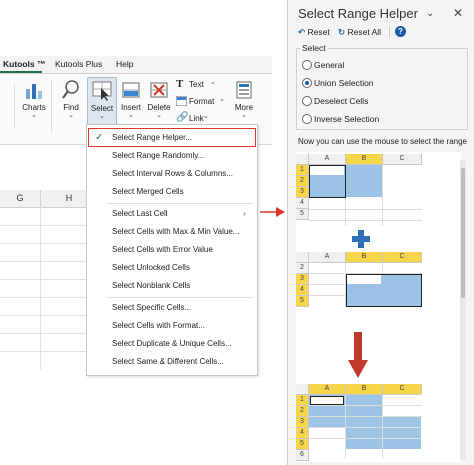 Image resolution: width=474 pixels, height=465 pixels. I want to click on insert-button: Insert ⌄, so click(131, 98).